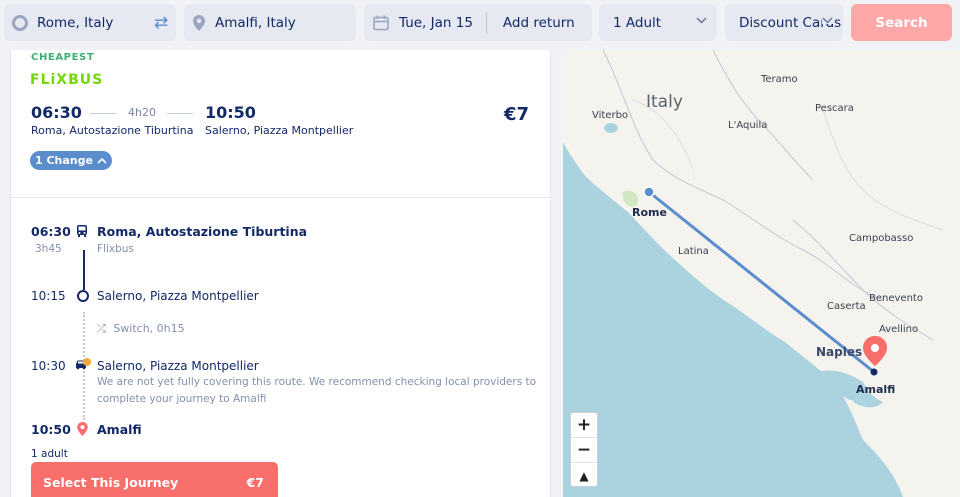  Describe the element at coordinates (255, 22) in the screenshot. I see `to-value: Amalfi, Italy` at that location.